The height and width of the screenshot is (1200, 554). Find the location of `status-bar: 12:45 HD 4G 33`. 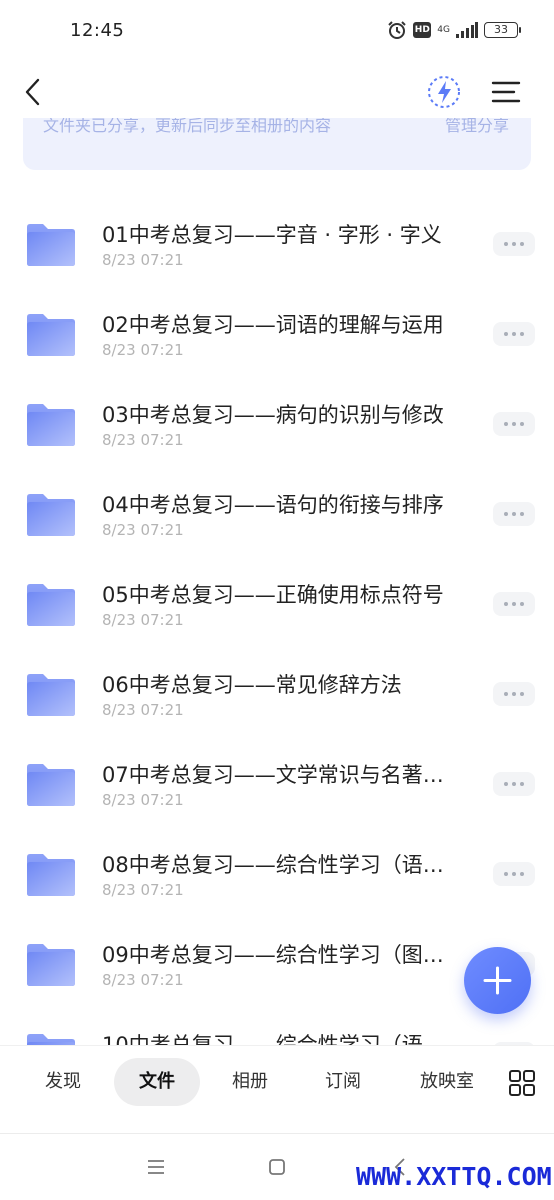

status-bar: 12:45 HD 4G 33 is located at coordinates (277, 32).